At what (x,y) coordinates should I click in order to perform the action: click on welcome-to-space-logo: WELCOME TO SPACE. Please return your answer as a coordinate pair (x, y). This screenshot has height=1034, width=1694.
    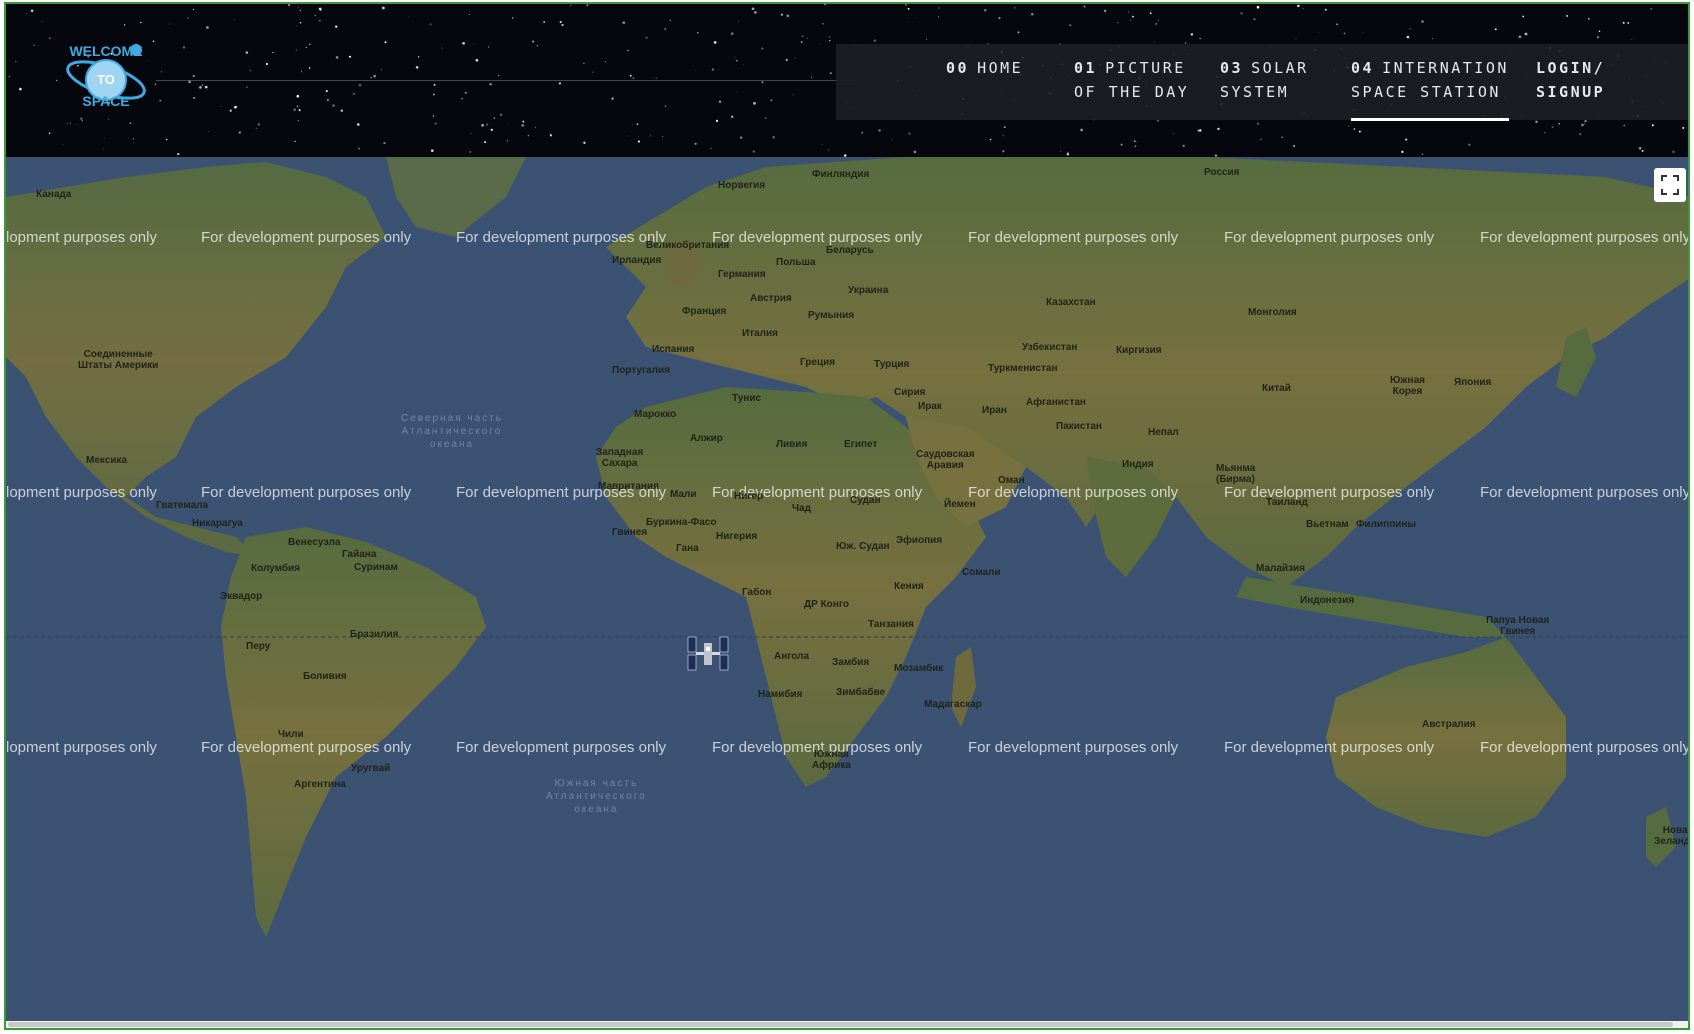
    Looking at the image, I should click on (109, 78).